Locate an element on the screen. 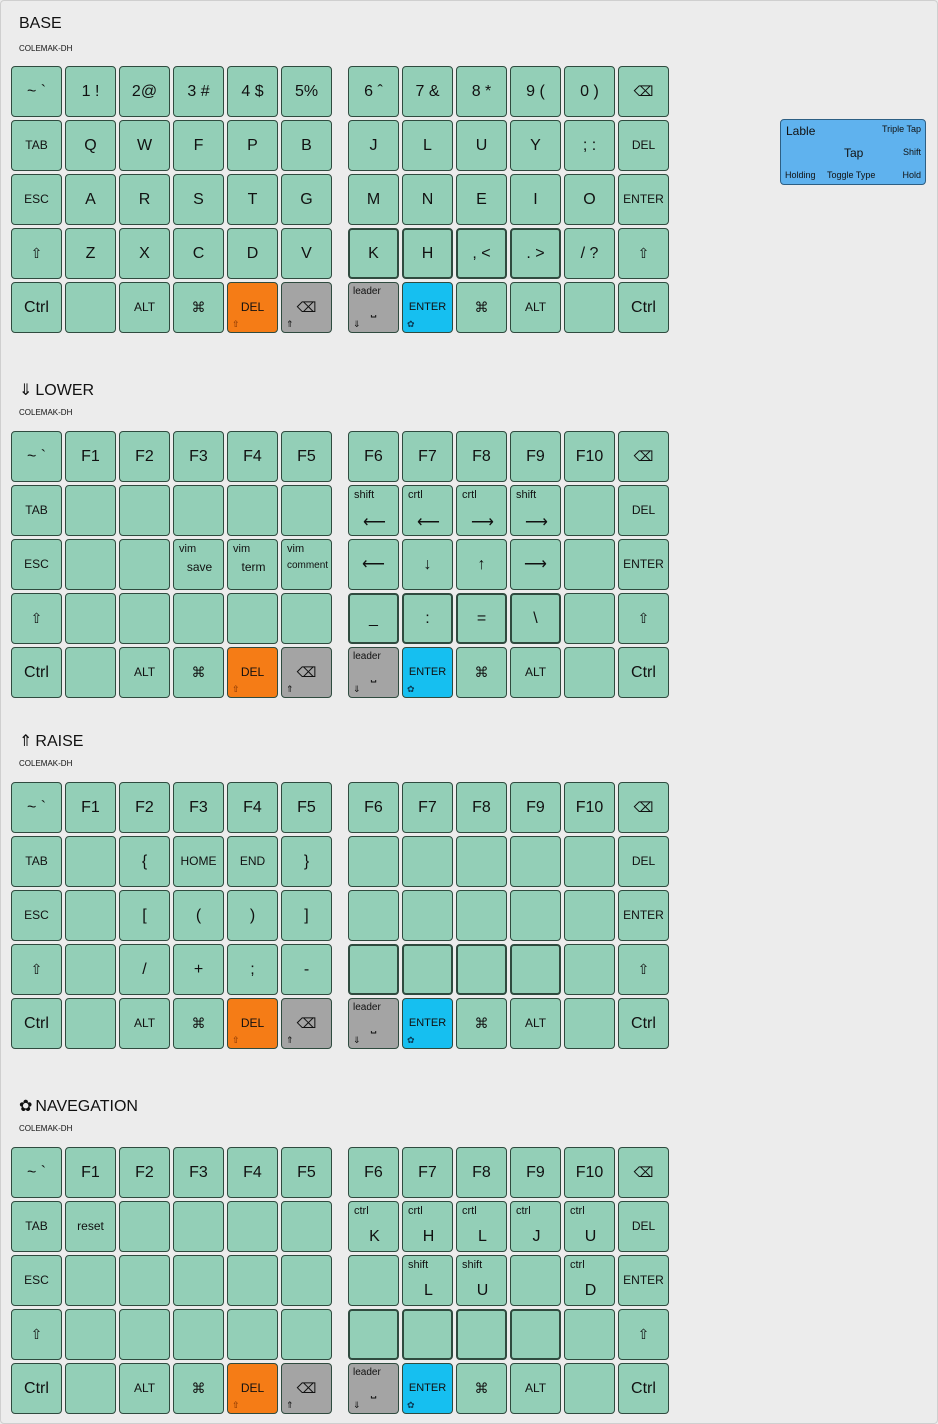 The width and height of the screenshot is (938, 1424). key-top-label: leader is located at coordinates (367, 291).